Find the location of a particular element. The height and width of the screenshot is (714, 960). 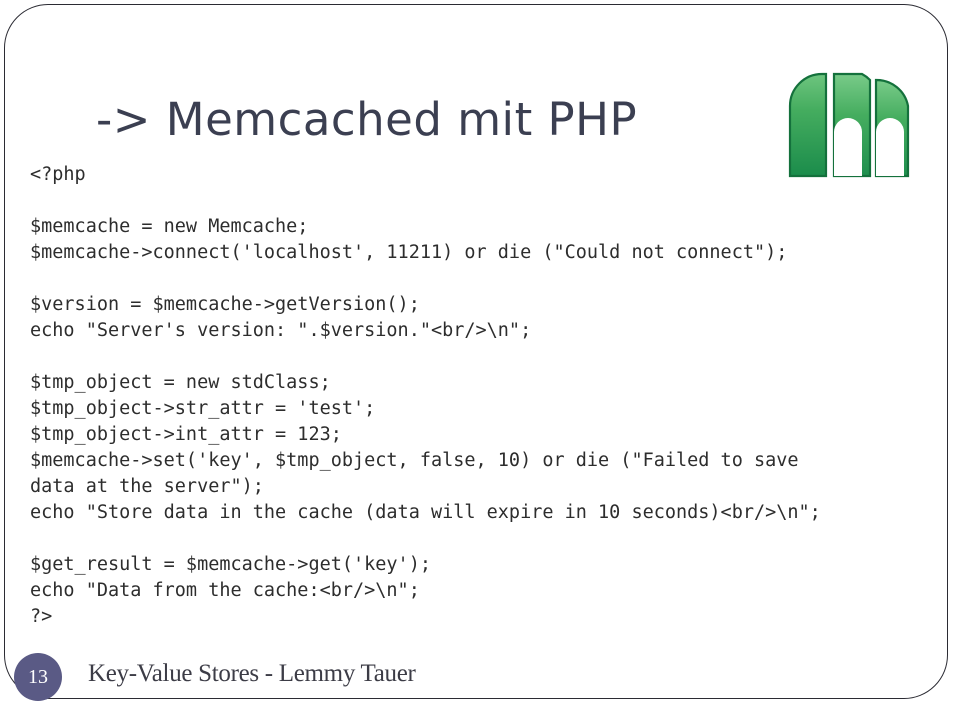

code-line: echo "Data from the cache:<br/>\n"; is located at coordinates (225, 590).